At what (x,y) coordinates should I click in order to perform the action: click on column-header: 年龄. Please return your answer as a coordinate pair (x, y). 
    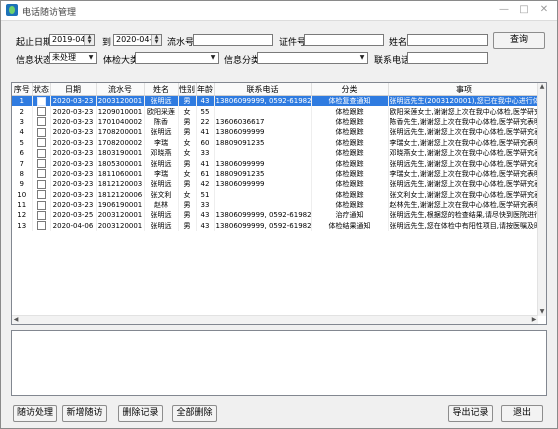
    Looking at the image, I should click on (205, 89).